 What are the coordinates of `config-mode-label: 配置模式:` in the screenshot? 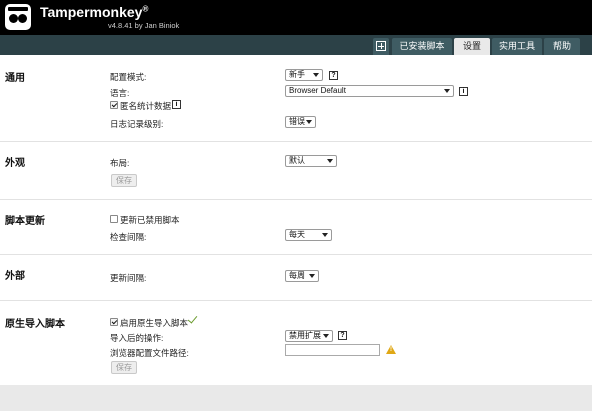 It's located at (128, 77).